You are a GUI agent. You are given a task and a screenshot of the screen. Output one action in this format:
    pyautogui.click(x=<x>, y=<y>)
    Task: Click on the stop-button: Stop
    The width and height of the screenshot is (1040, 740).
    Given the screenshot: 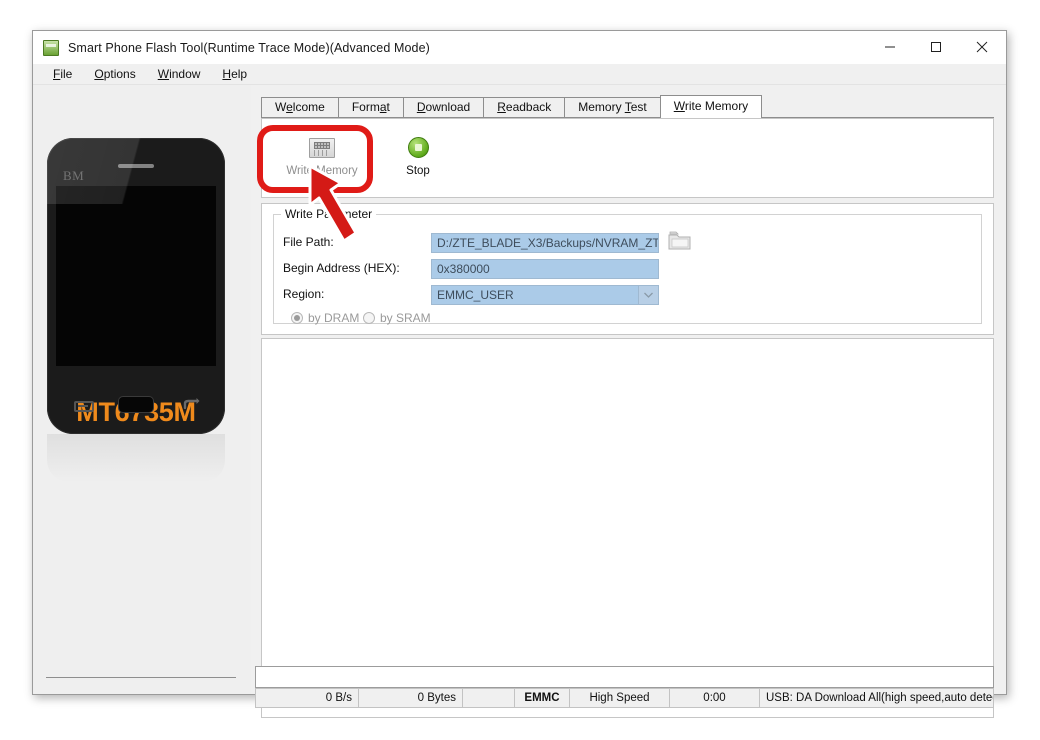 What is the action you would take?
    pyautogui.click(x=418, y=157)
    